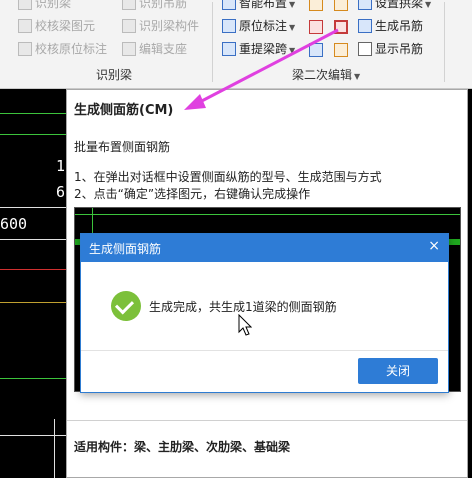 The image size is (472, 478). What do you see at coordinates (245, 325) in the screenshot?
I see `mouse-cursor-icon` at bounding box center [245, 325].